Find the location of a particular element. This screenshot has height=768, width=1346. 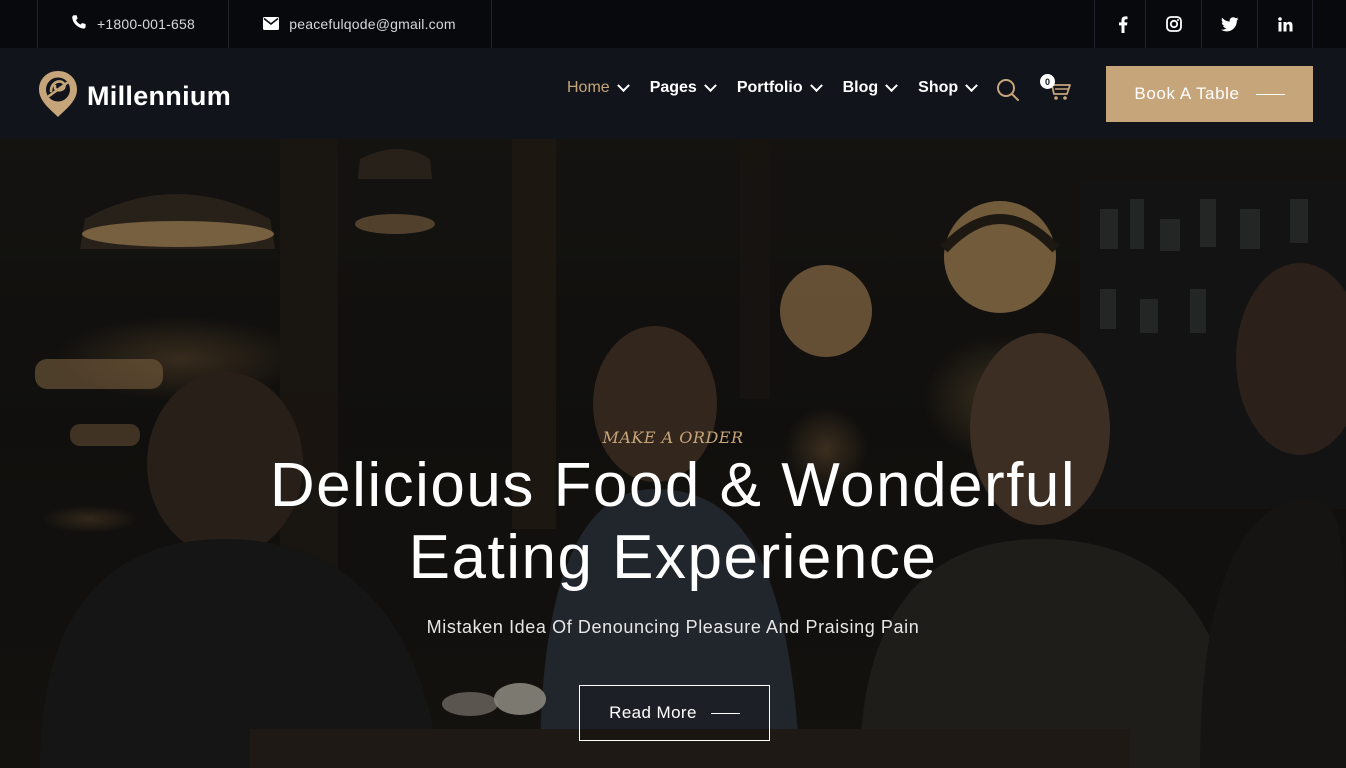

menu-item-label: Home is located at coordinates (588, 87).